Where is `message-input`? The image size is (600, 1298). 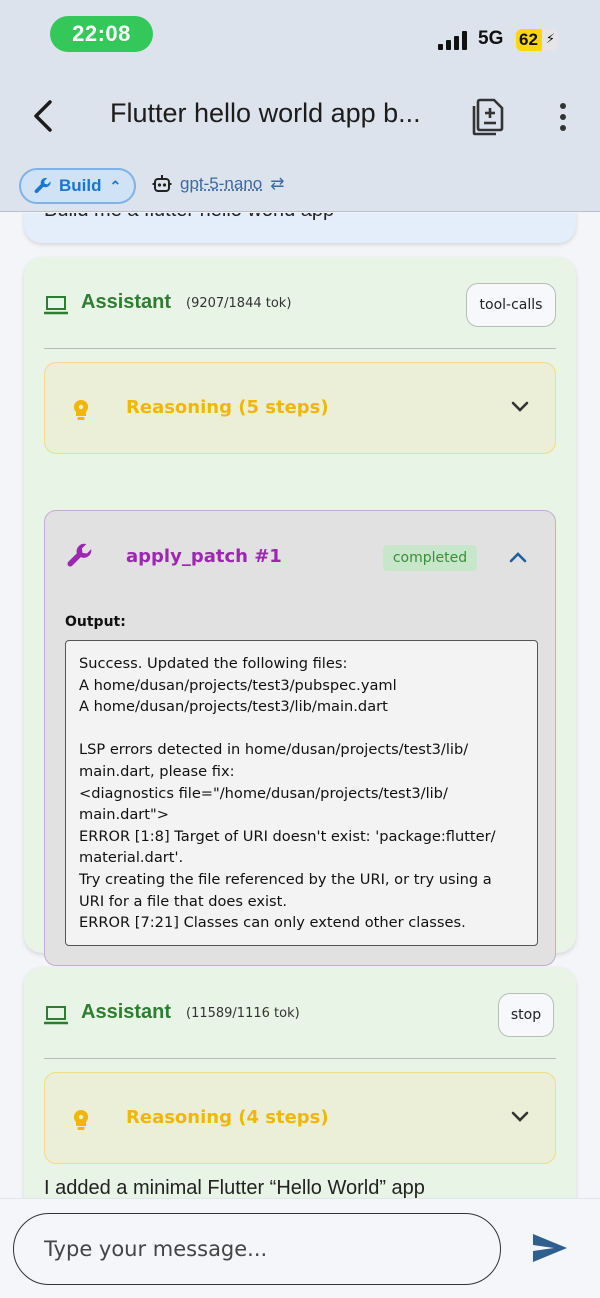 message-input is located at coordinates (257, 1249).